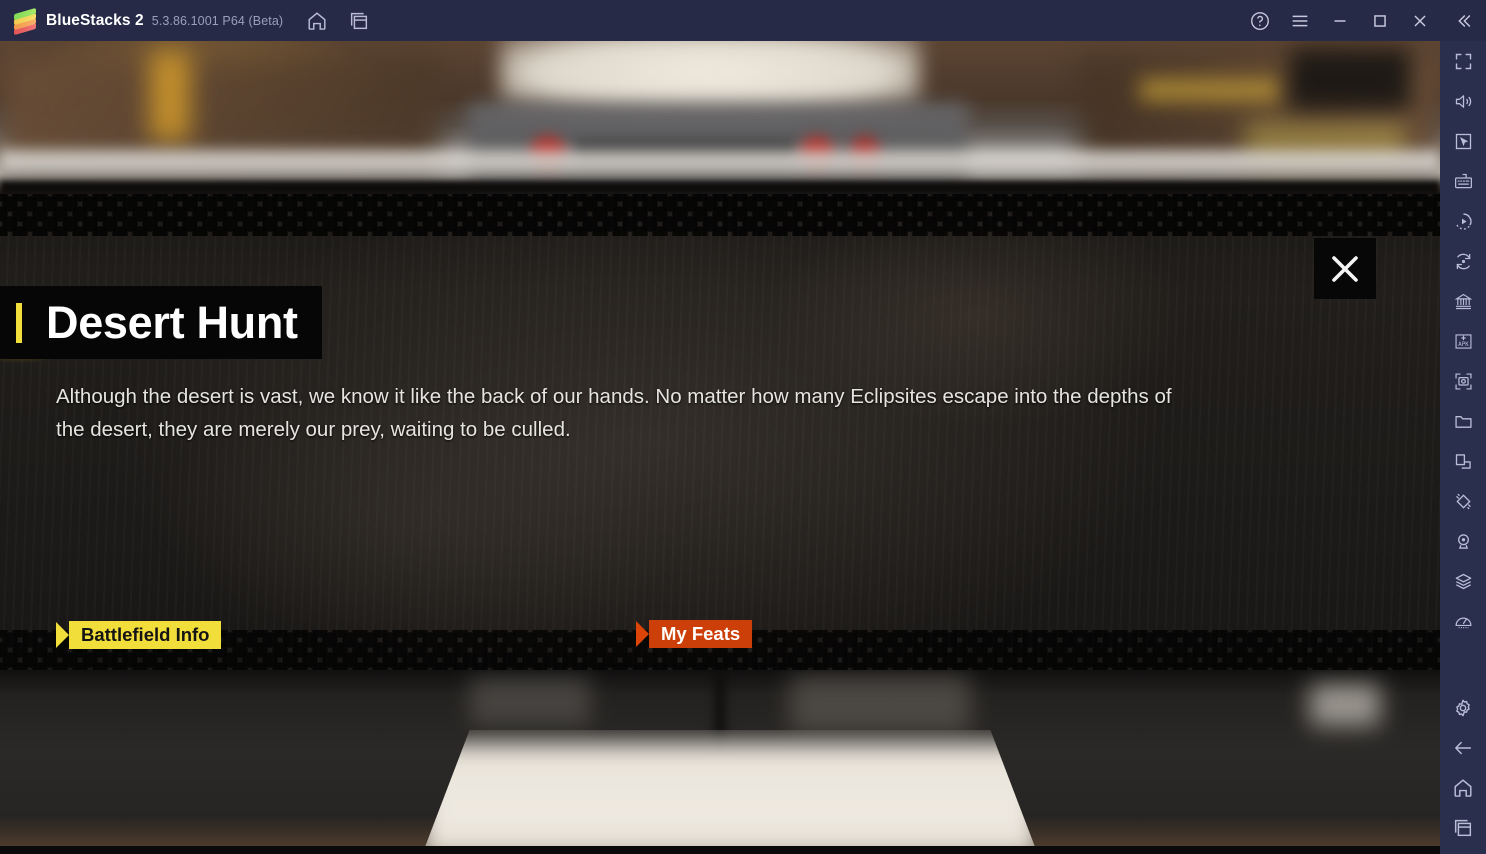 Image resolution: width=1486 pixels, height=854 pixels. I want to click on screen-share-icon, so click(1463, 461).